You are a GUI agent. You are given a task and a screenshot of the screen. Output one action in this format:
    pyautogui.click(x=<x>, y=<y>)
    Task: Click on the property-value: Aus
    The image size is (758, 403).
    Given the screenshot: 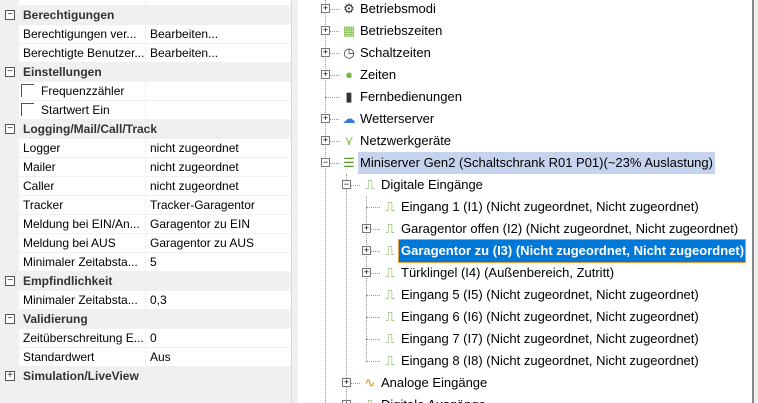 What is the action you would take?
    pyautogui.click(x=218, y=357)
    